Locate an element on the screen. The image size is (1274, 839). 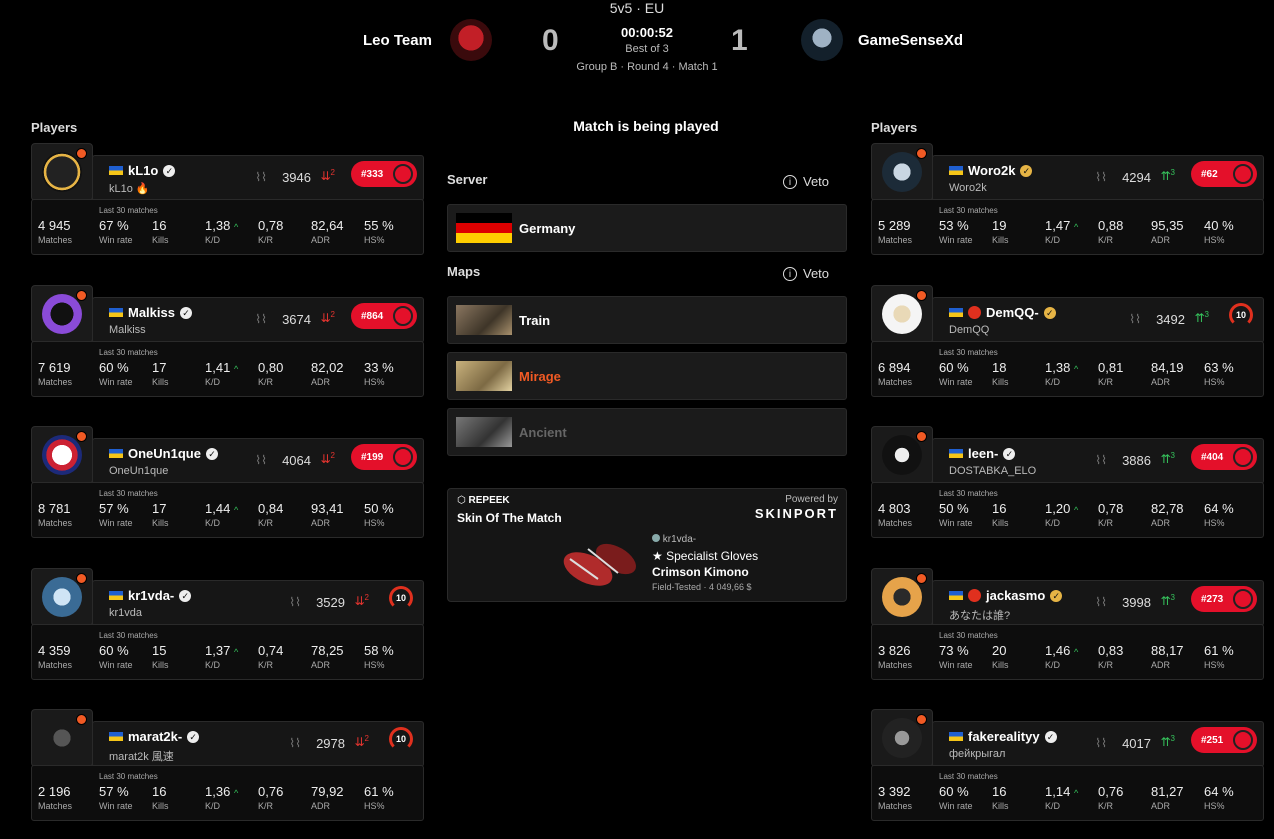
info-icon: i is located at coordinates (790, 273).